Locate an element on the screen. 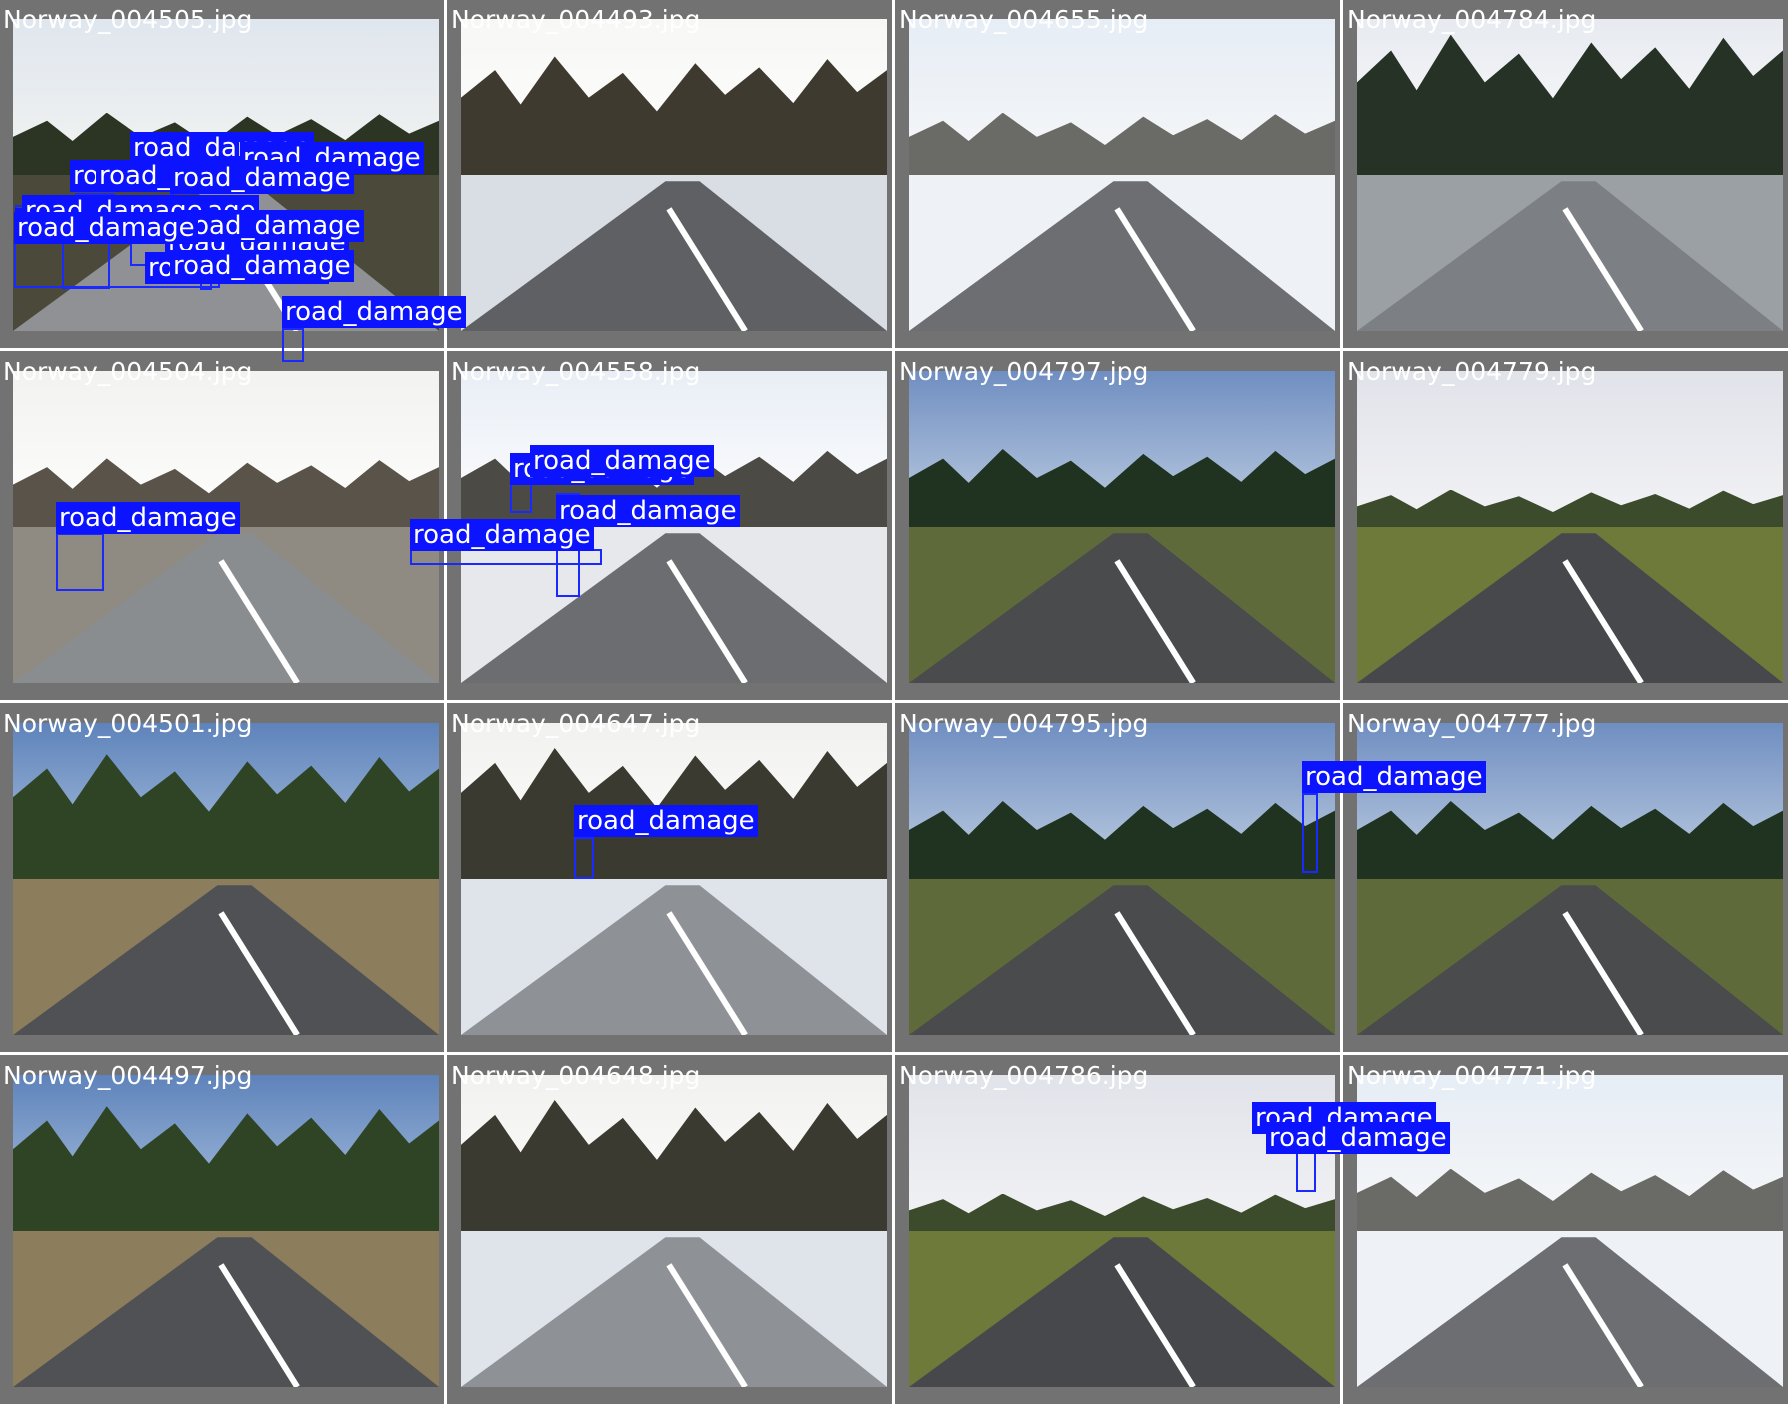 Image resolution: width=1792 pixels, height=1408 pixels. image-tile: Norway_004648.jpg is located at coordinates (669, 1229).